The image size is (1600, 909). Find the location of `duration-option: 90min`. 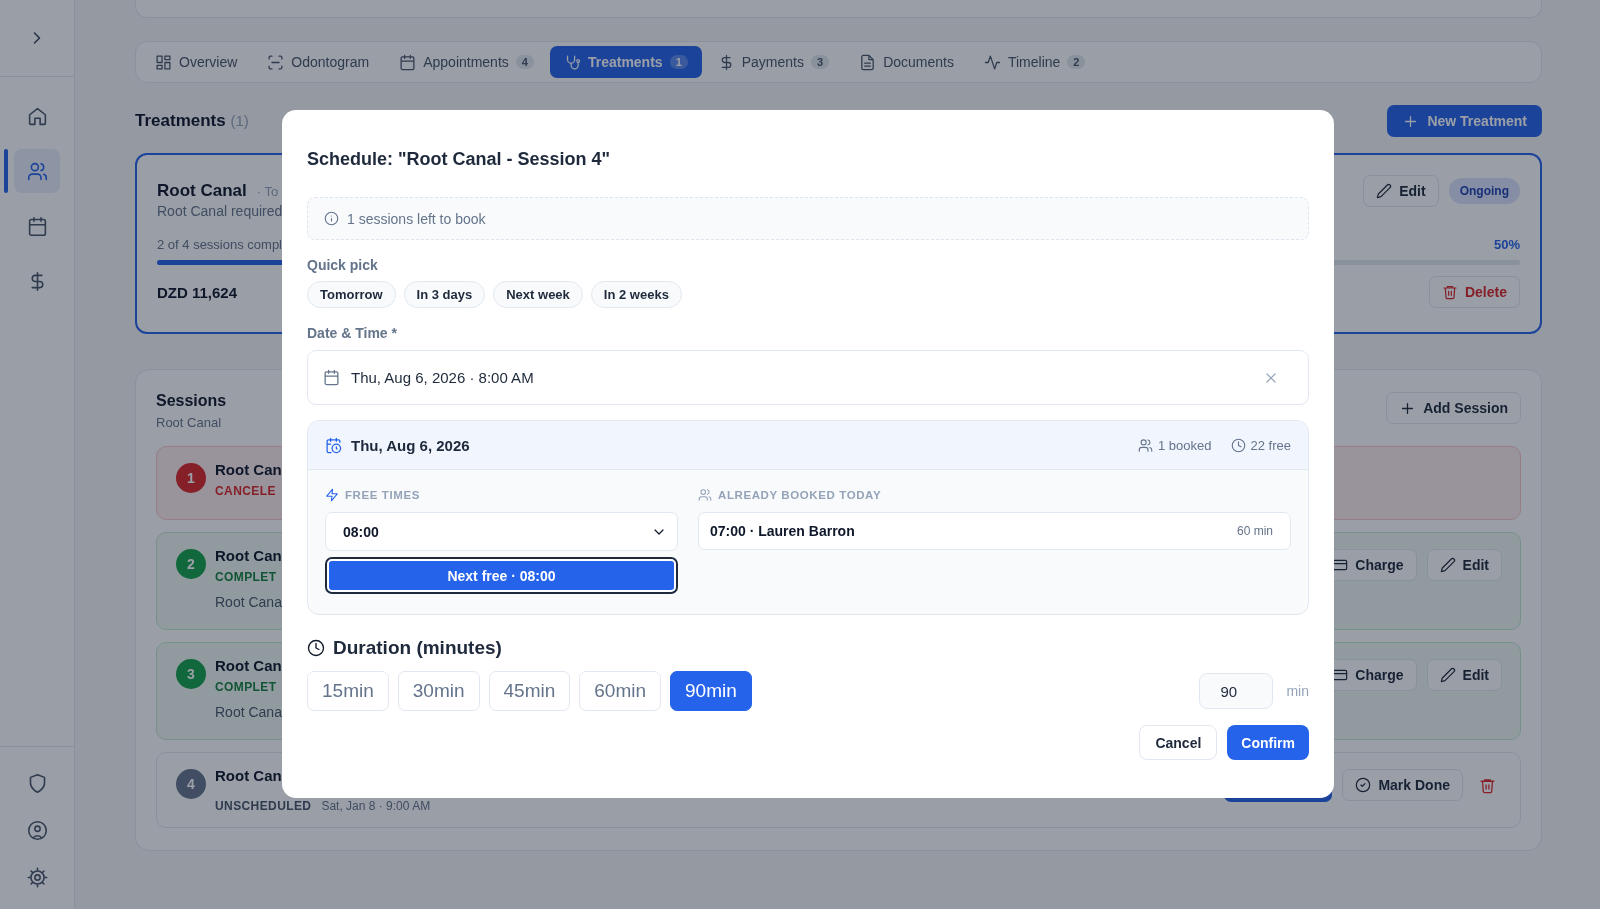

duration-option: 90min is located at coordinates (711, 691).